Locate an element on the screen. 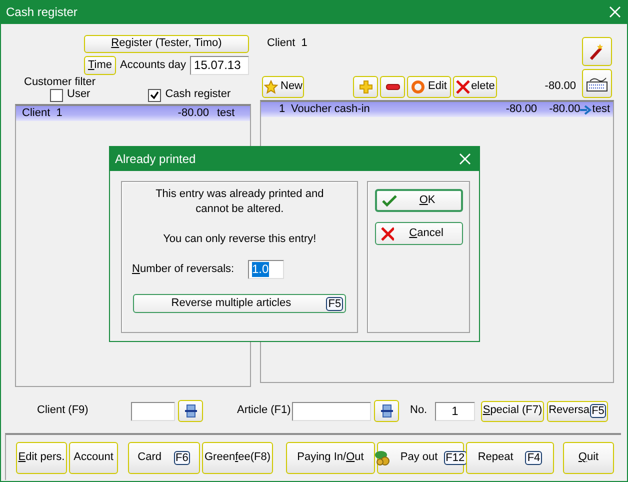 This screenshot has width=628, height=482. star-icon is located at coordinates (271, 87).